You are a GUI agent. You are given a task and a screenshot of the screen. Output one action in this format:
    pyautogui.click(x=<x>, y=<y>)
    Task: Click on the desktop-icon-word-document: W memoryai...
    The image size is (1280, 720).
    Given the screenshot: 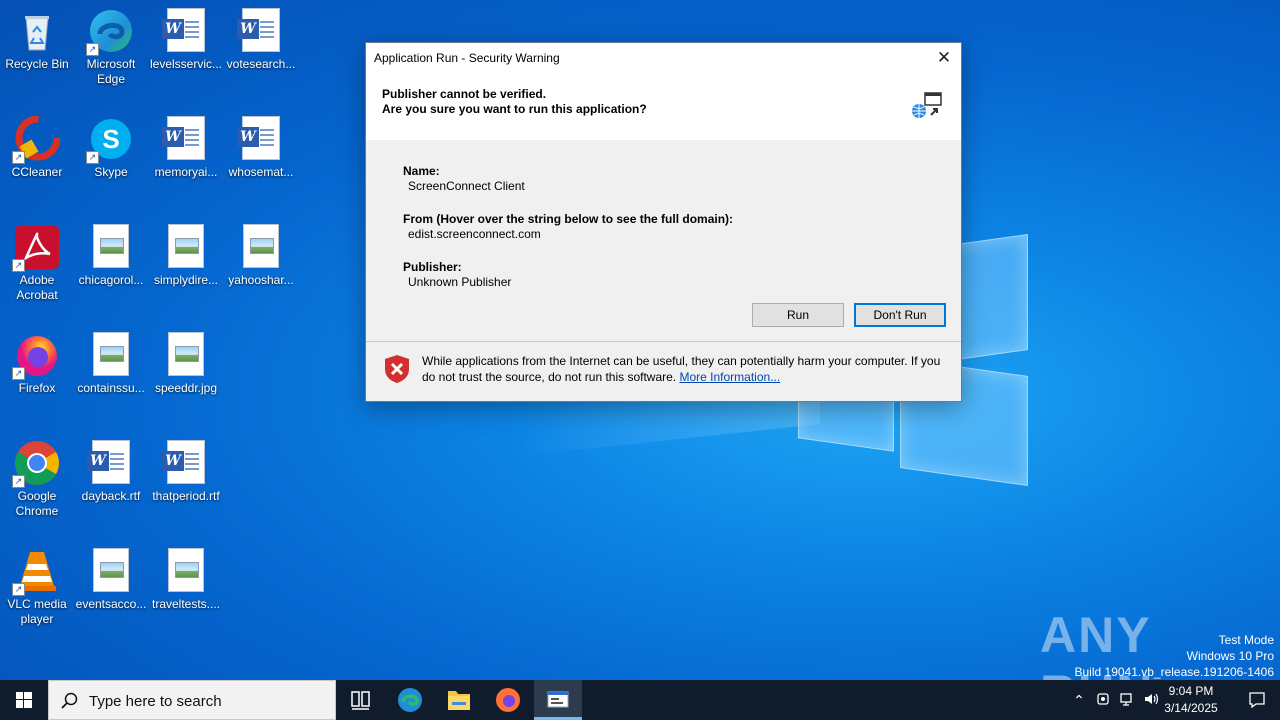 What is the action you would take?
    pyautogui.click(x=186, y=148)
    